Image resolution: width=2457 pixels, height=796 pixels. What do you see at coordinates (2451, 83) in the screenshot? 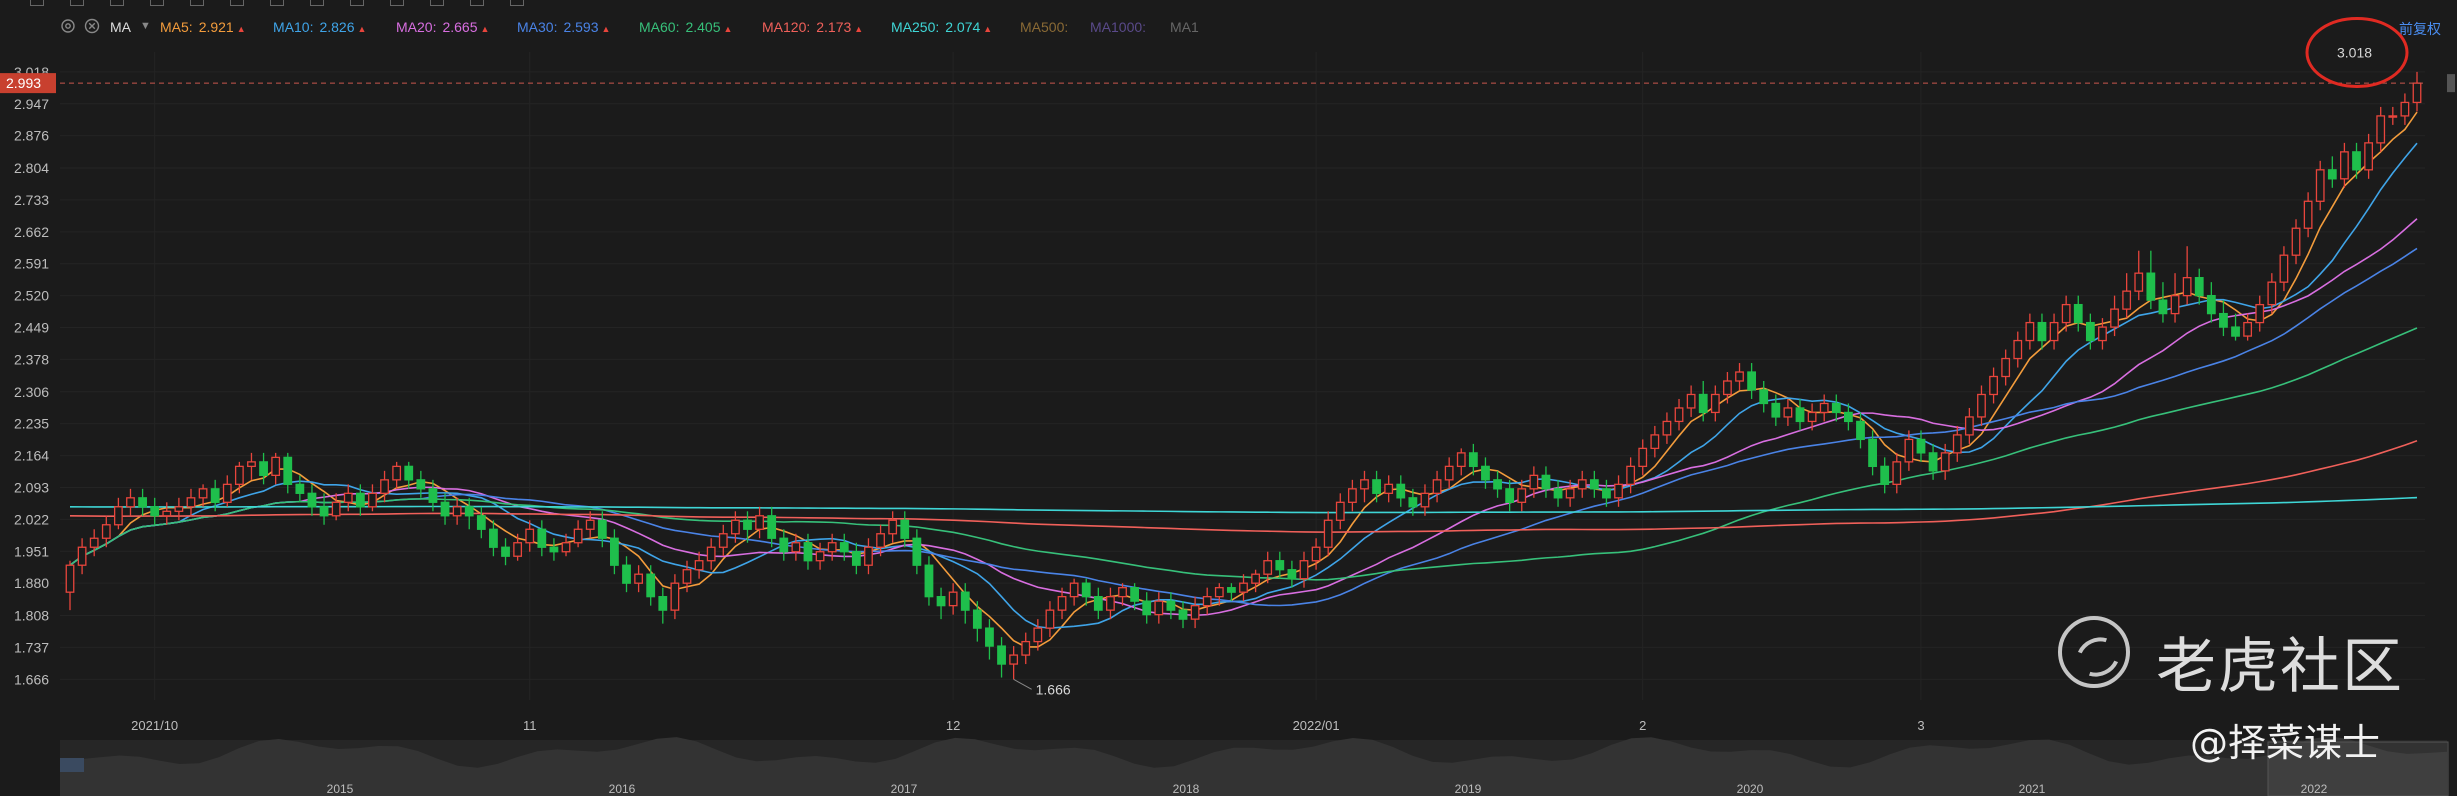
I see `price-scroll-handle` at bounding box center [2451, 83].